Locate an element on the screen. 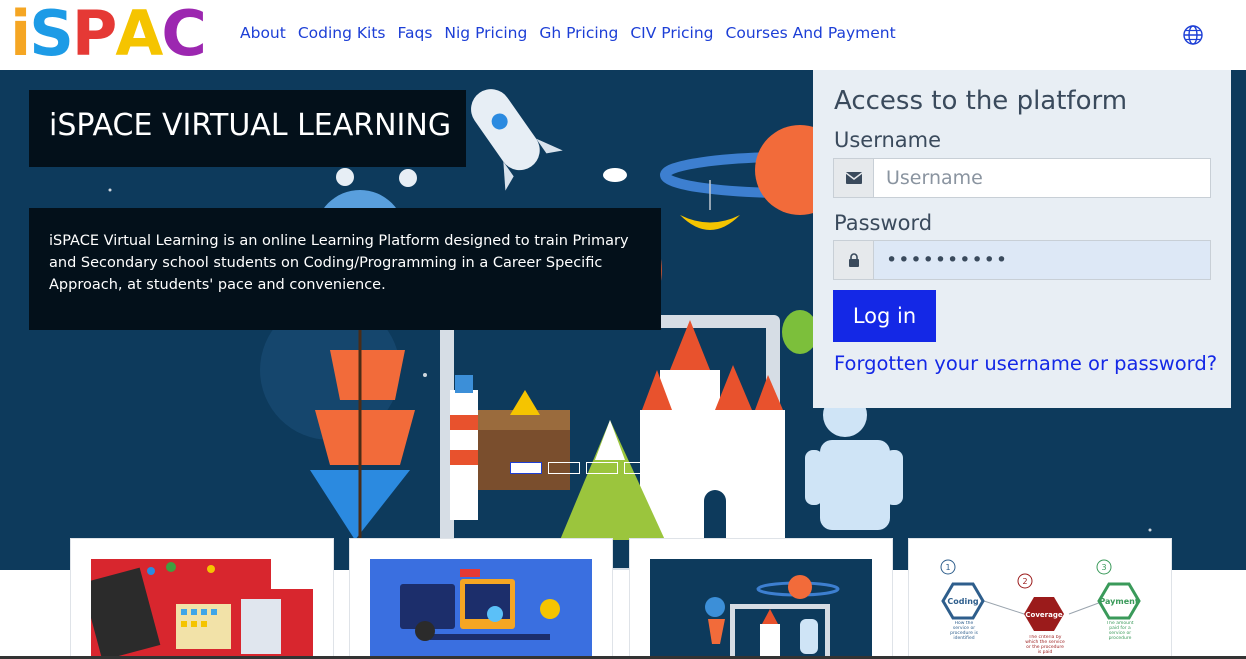 The image size is (1246, 659). logo-letter: C is located at coordinates (183, 35).